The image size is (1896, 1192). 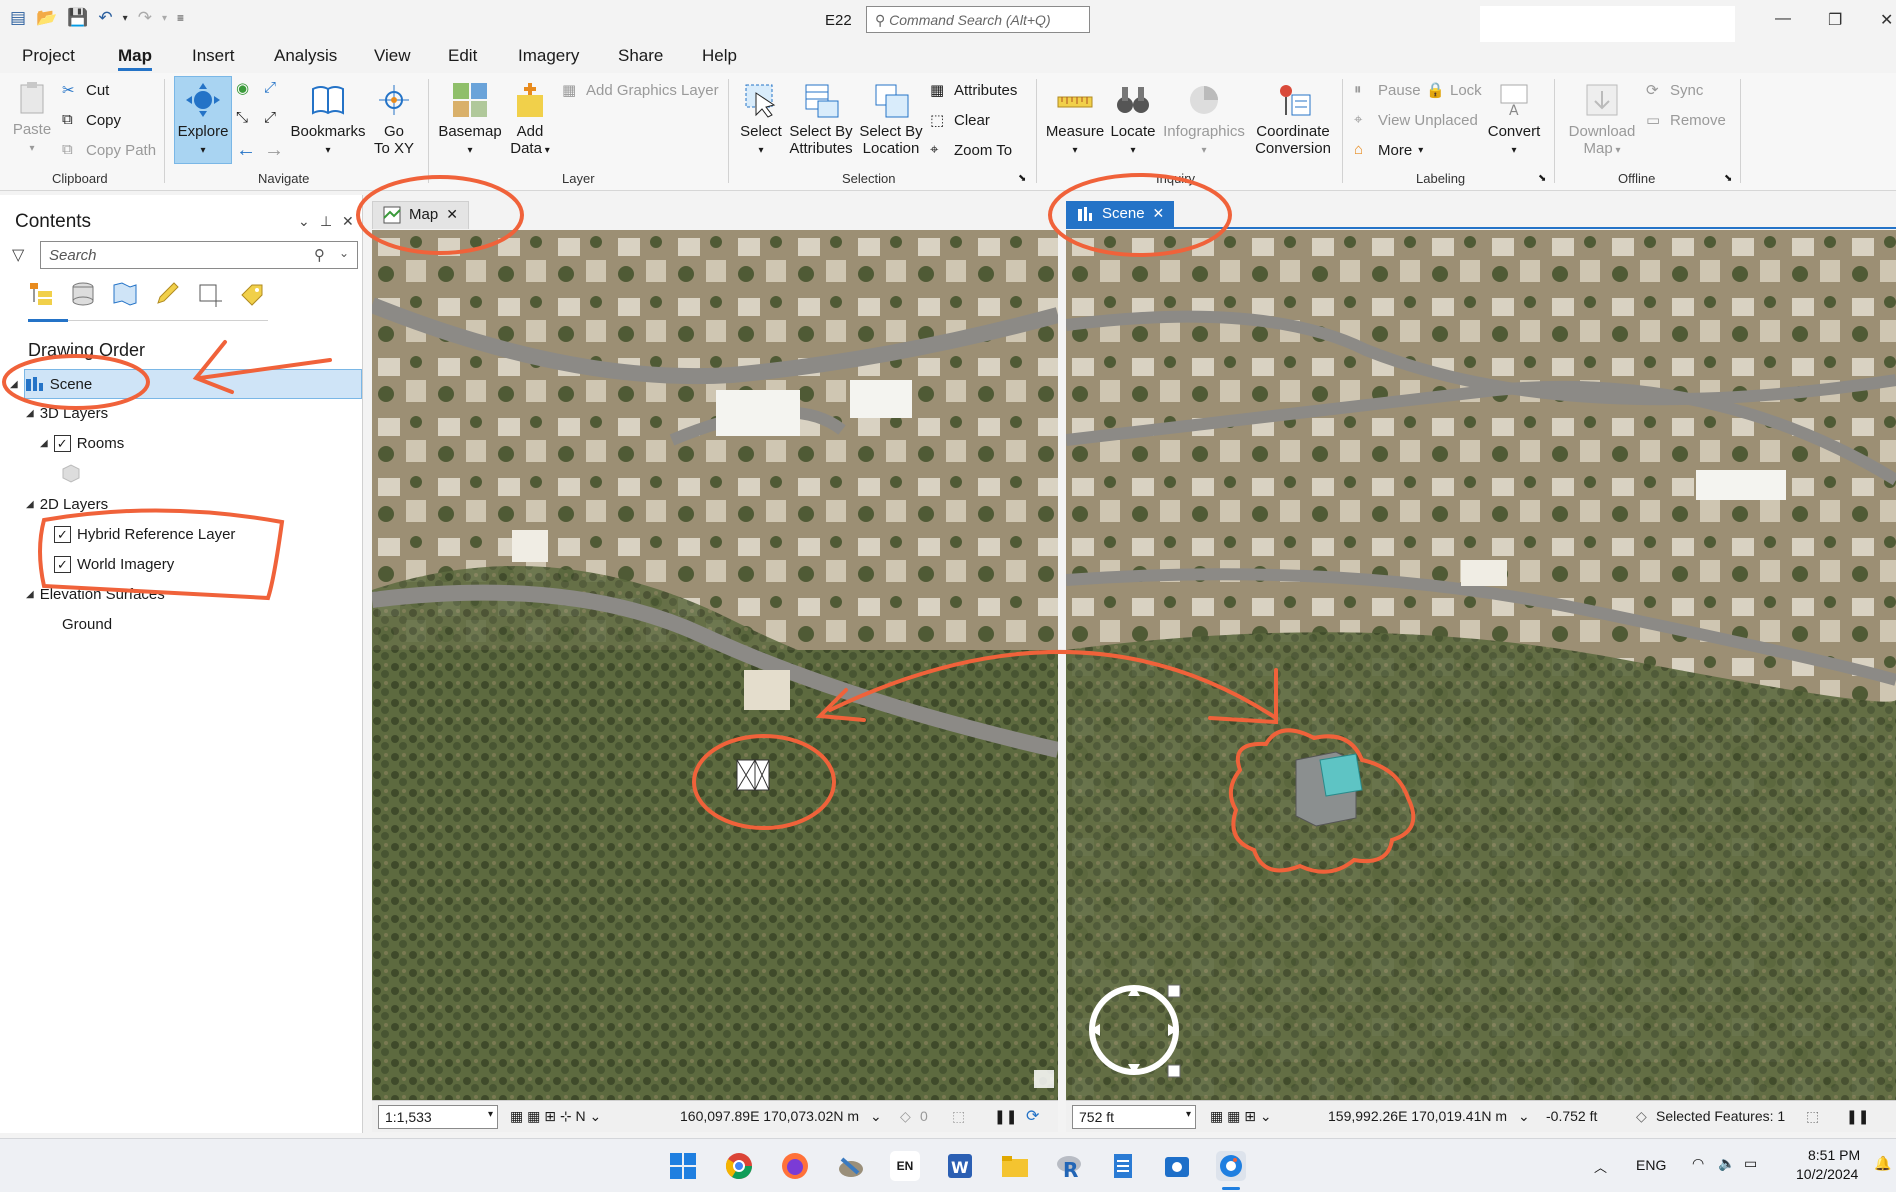 What do you see at coordinates (548, 56) in the screenshot?
I see `tab-imagery: Imagery` at bounding box center [548, 56].